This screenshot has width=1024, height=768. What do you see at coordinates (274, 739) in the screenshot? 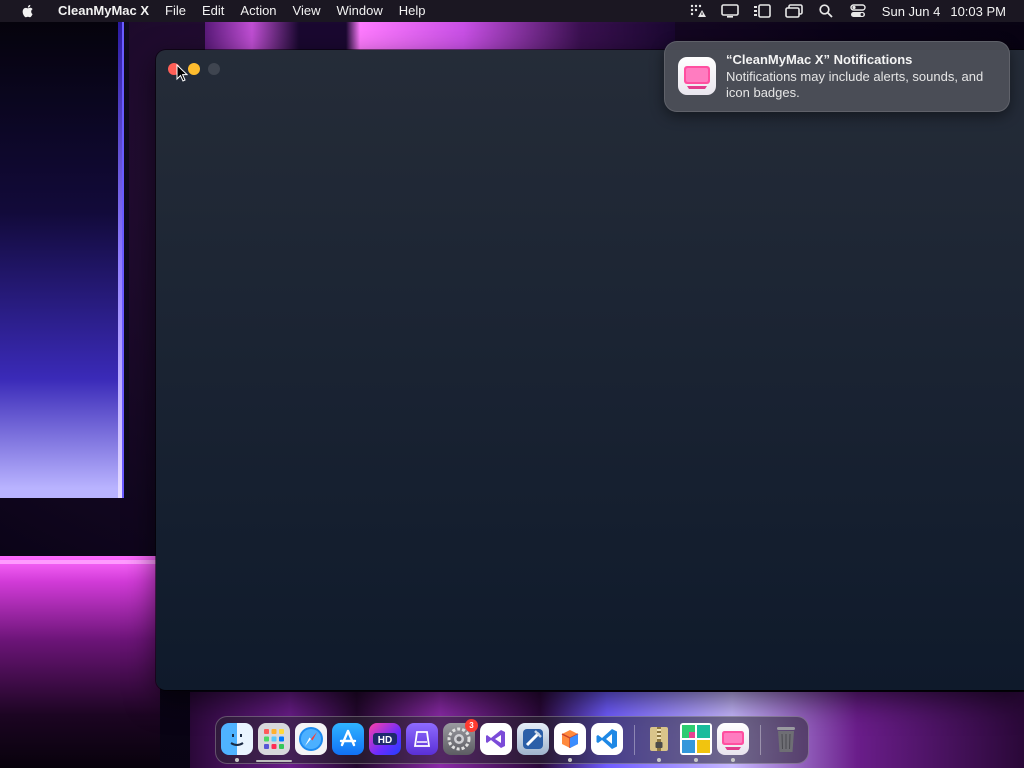
I see `launchpad-icon` at bounding box center [274, 739].